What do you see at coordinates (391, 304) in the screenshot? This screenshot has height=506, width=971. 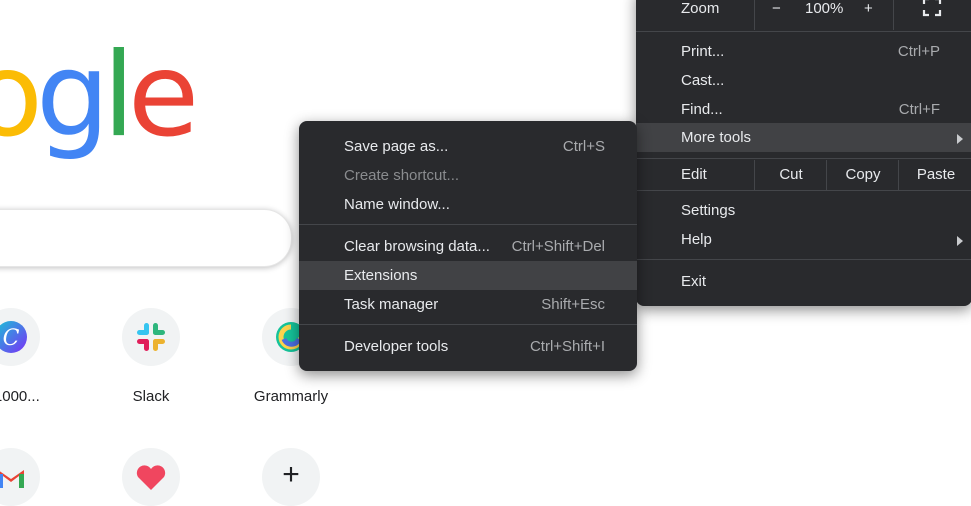 I see `menu-item-label: Task manager` at bounding box center [391, 304].